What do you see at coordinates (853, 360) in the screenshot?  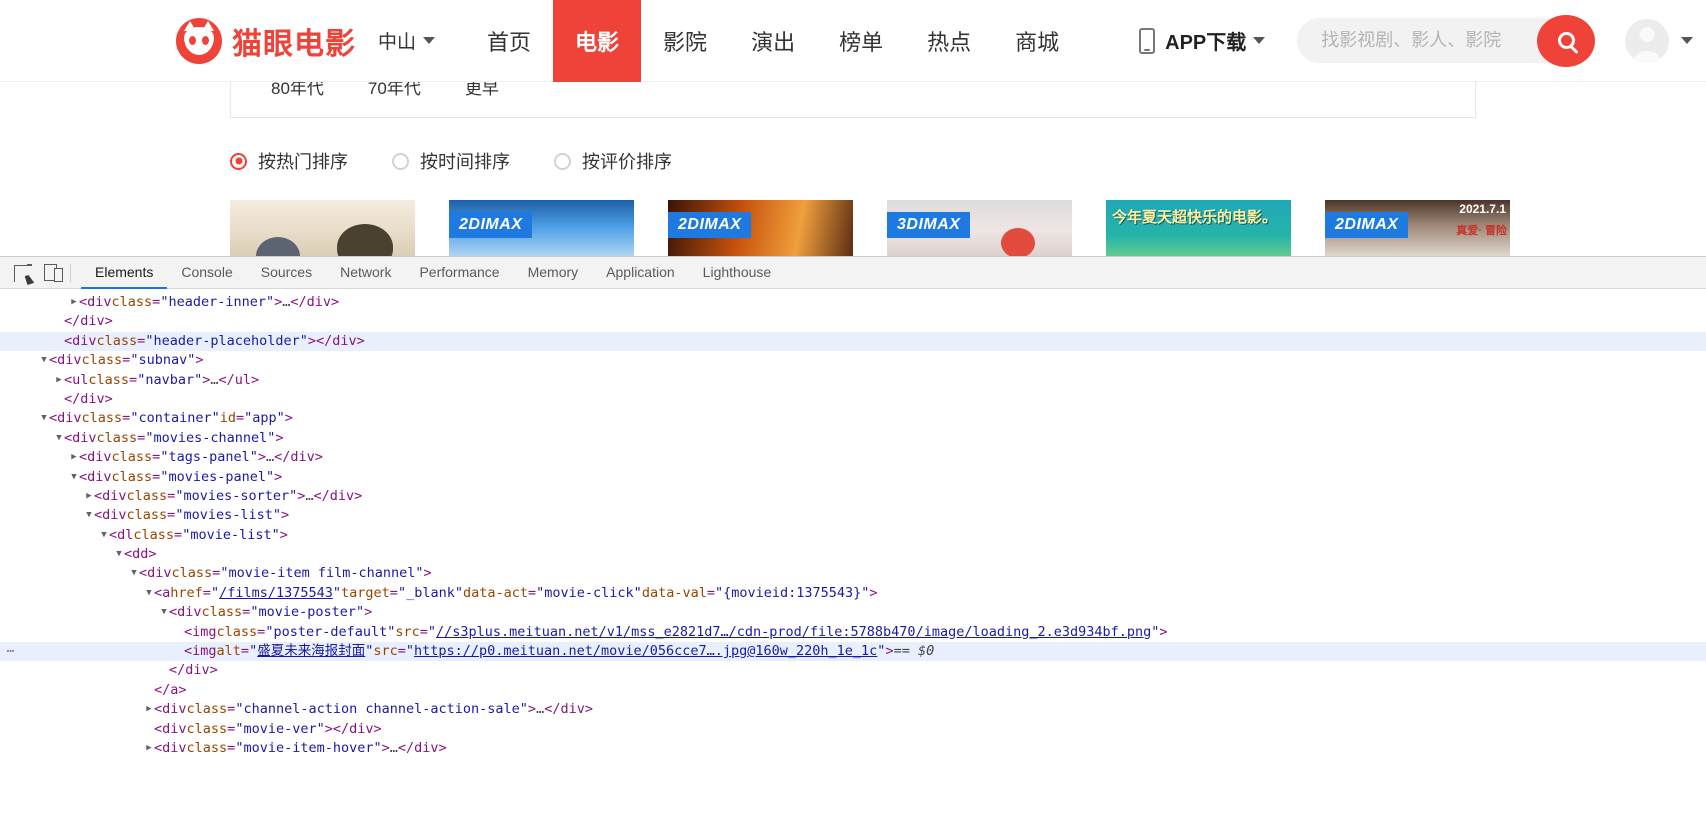 I see `dom-tree-row: ▼ < div class = "subnav" >` at bounding box center [853, 360].